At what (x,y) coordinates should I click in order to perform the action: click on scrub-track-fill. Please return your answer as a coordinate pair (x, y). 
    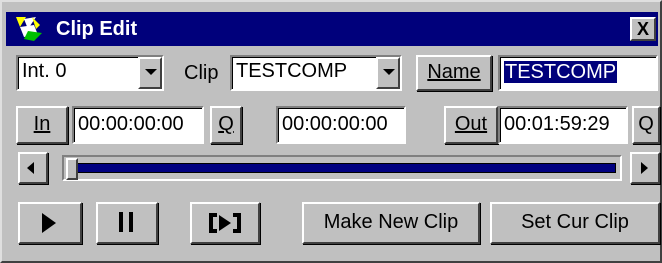
    Looking at the image, I should click on (342, 168).